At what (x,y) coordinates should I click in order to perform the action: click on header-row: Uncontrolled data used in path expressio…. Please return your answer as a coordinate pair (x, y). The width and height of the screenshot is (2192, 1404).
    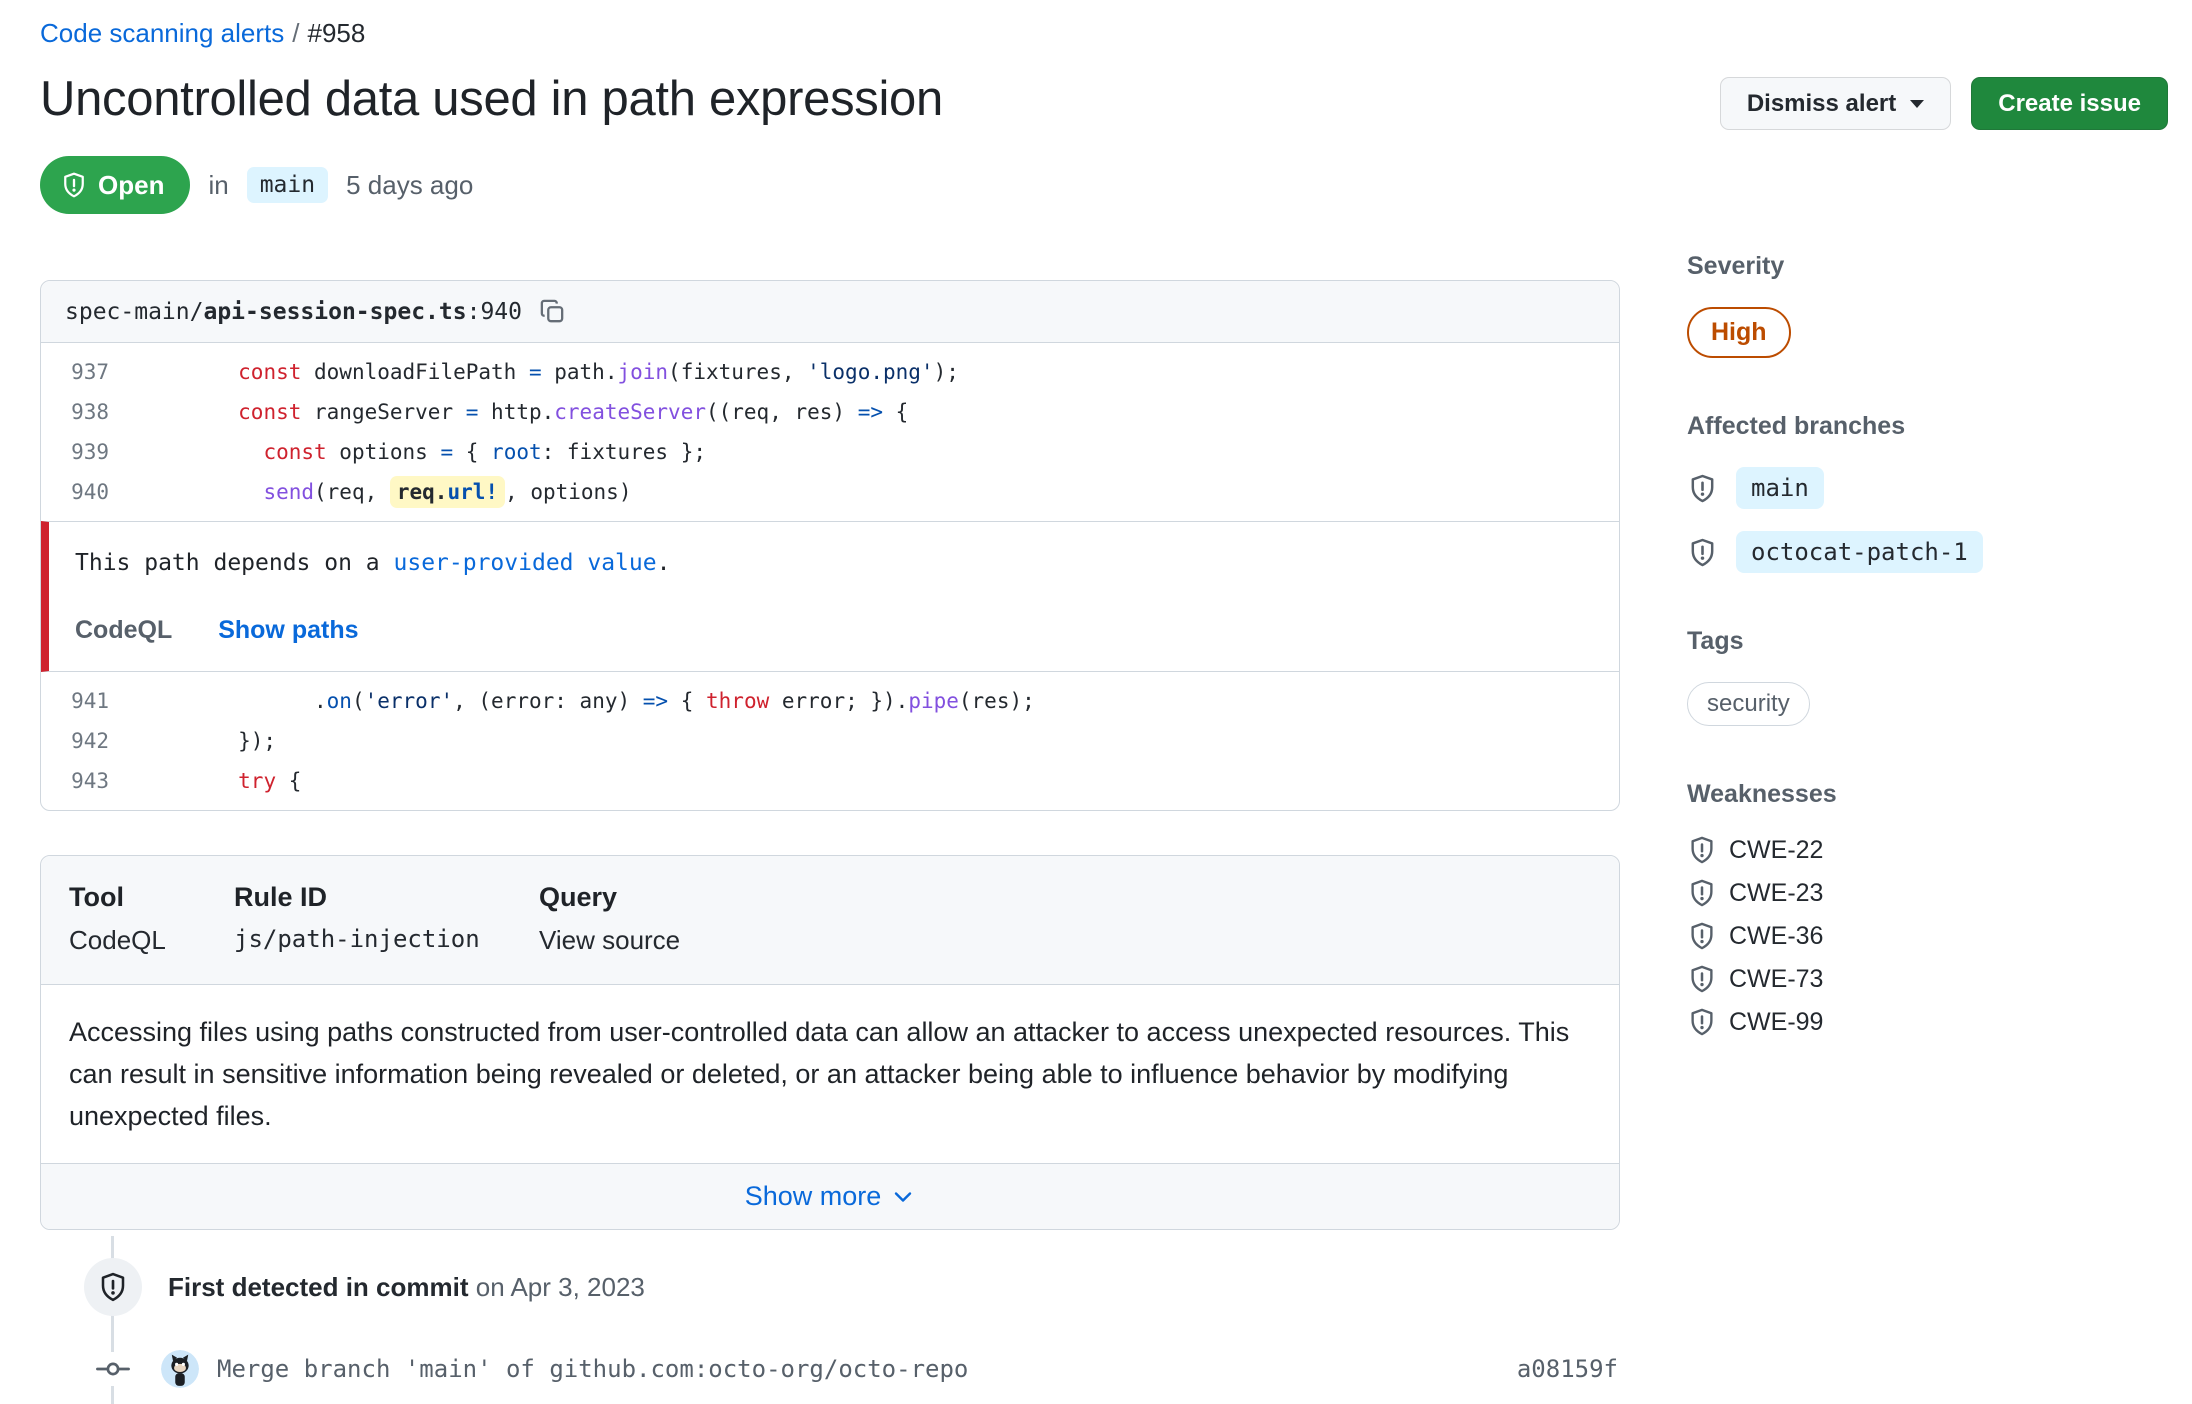
    Looking at the image, I should click on (1104, 100).